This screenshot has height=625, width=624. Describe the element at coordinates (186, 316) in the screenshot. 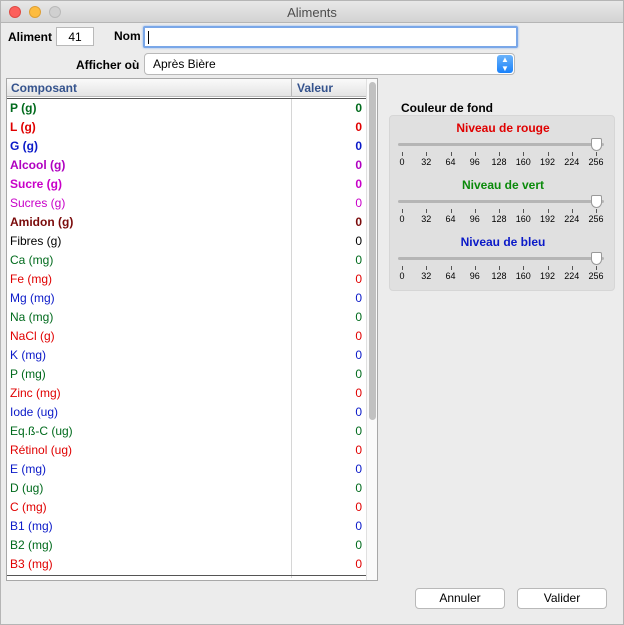

I see `table-row: Na (mg) 0` at that location.